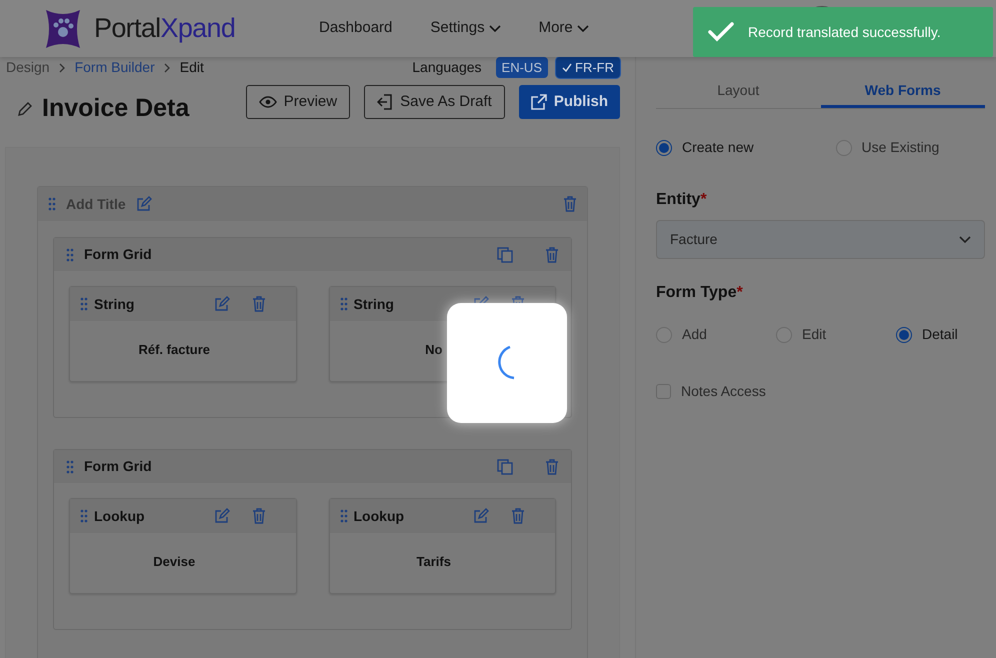 The image size is (996, 658). Describe the element at coordinates (116, 108) in the screenshot. I see `form-title: Invoice Deta` at that location.